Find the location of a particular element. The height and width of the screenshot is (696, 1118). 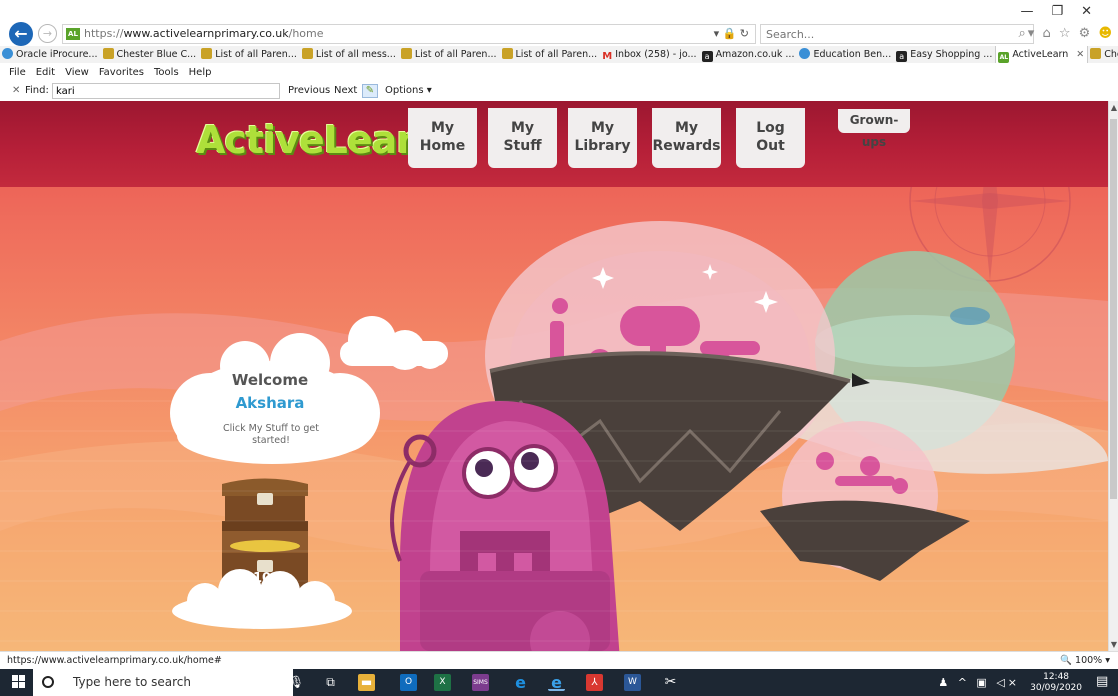

menu-bar: File Edit View Favorites Tools Help is located at coordinates (559, 73).